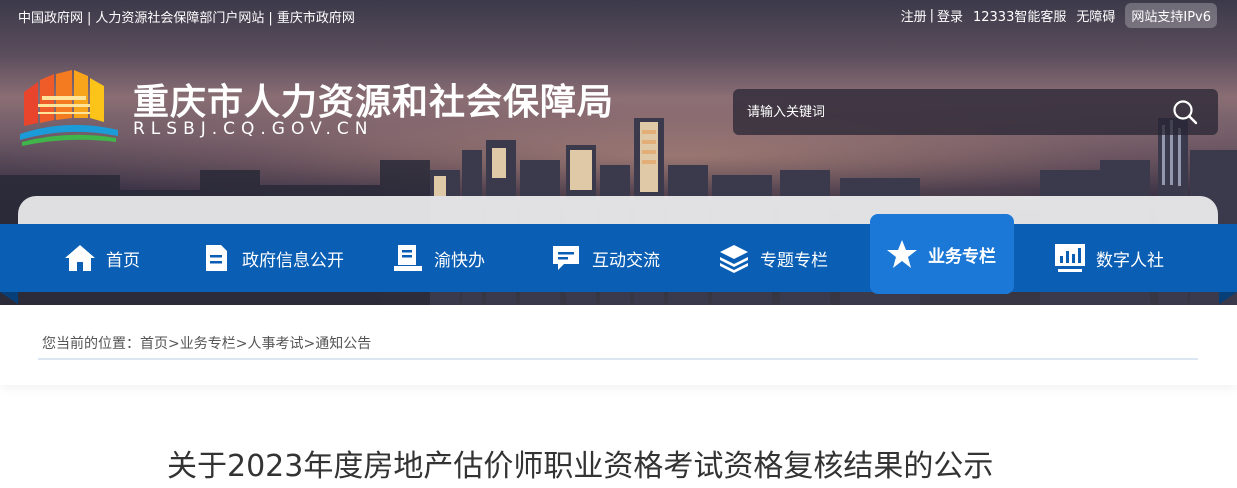 The width and height of the screenshot is (1237, 488). Describe the element at coordinates (1070, 258) in the screenshot. I see `monitor-chart-icon` at that location.